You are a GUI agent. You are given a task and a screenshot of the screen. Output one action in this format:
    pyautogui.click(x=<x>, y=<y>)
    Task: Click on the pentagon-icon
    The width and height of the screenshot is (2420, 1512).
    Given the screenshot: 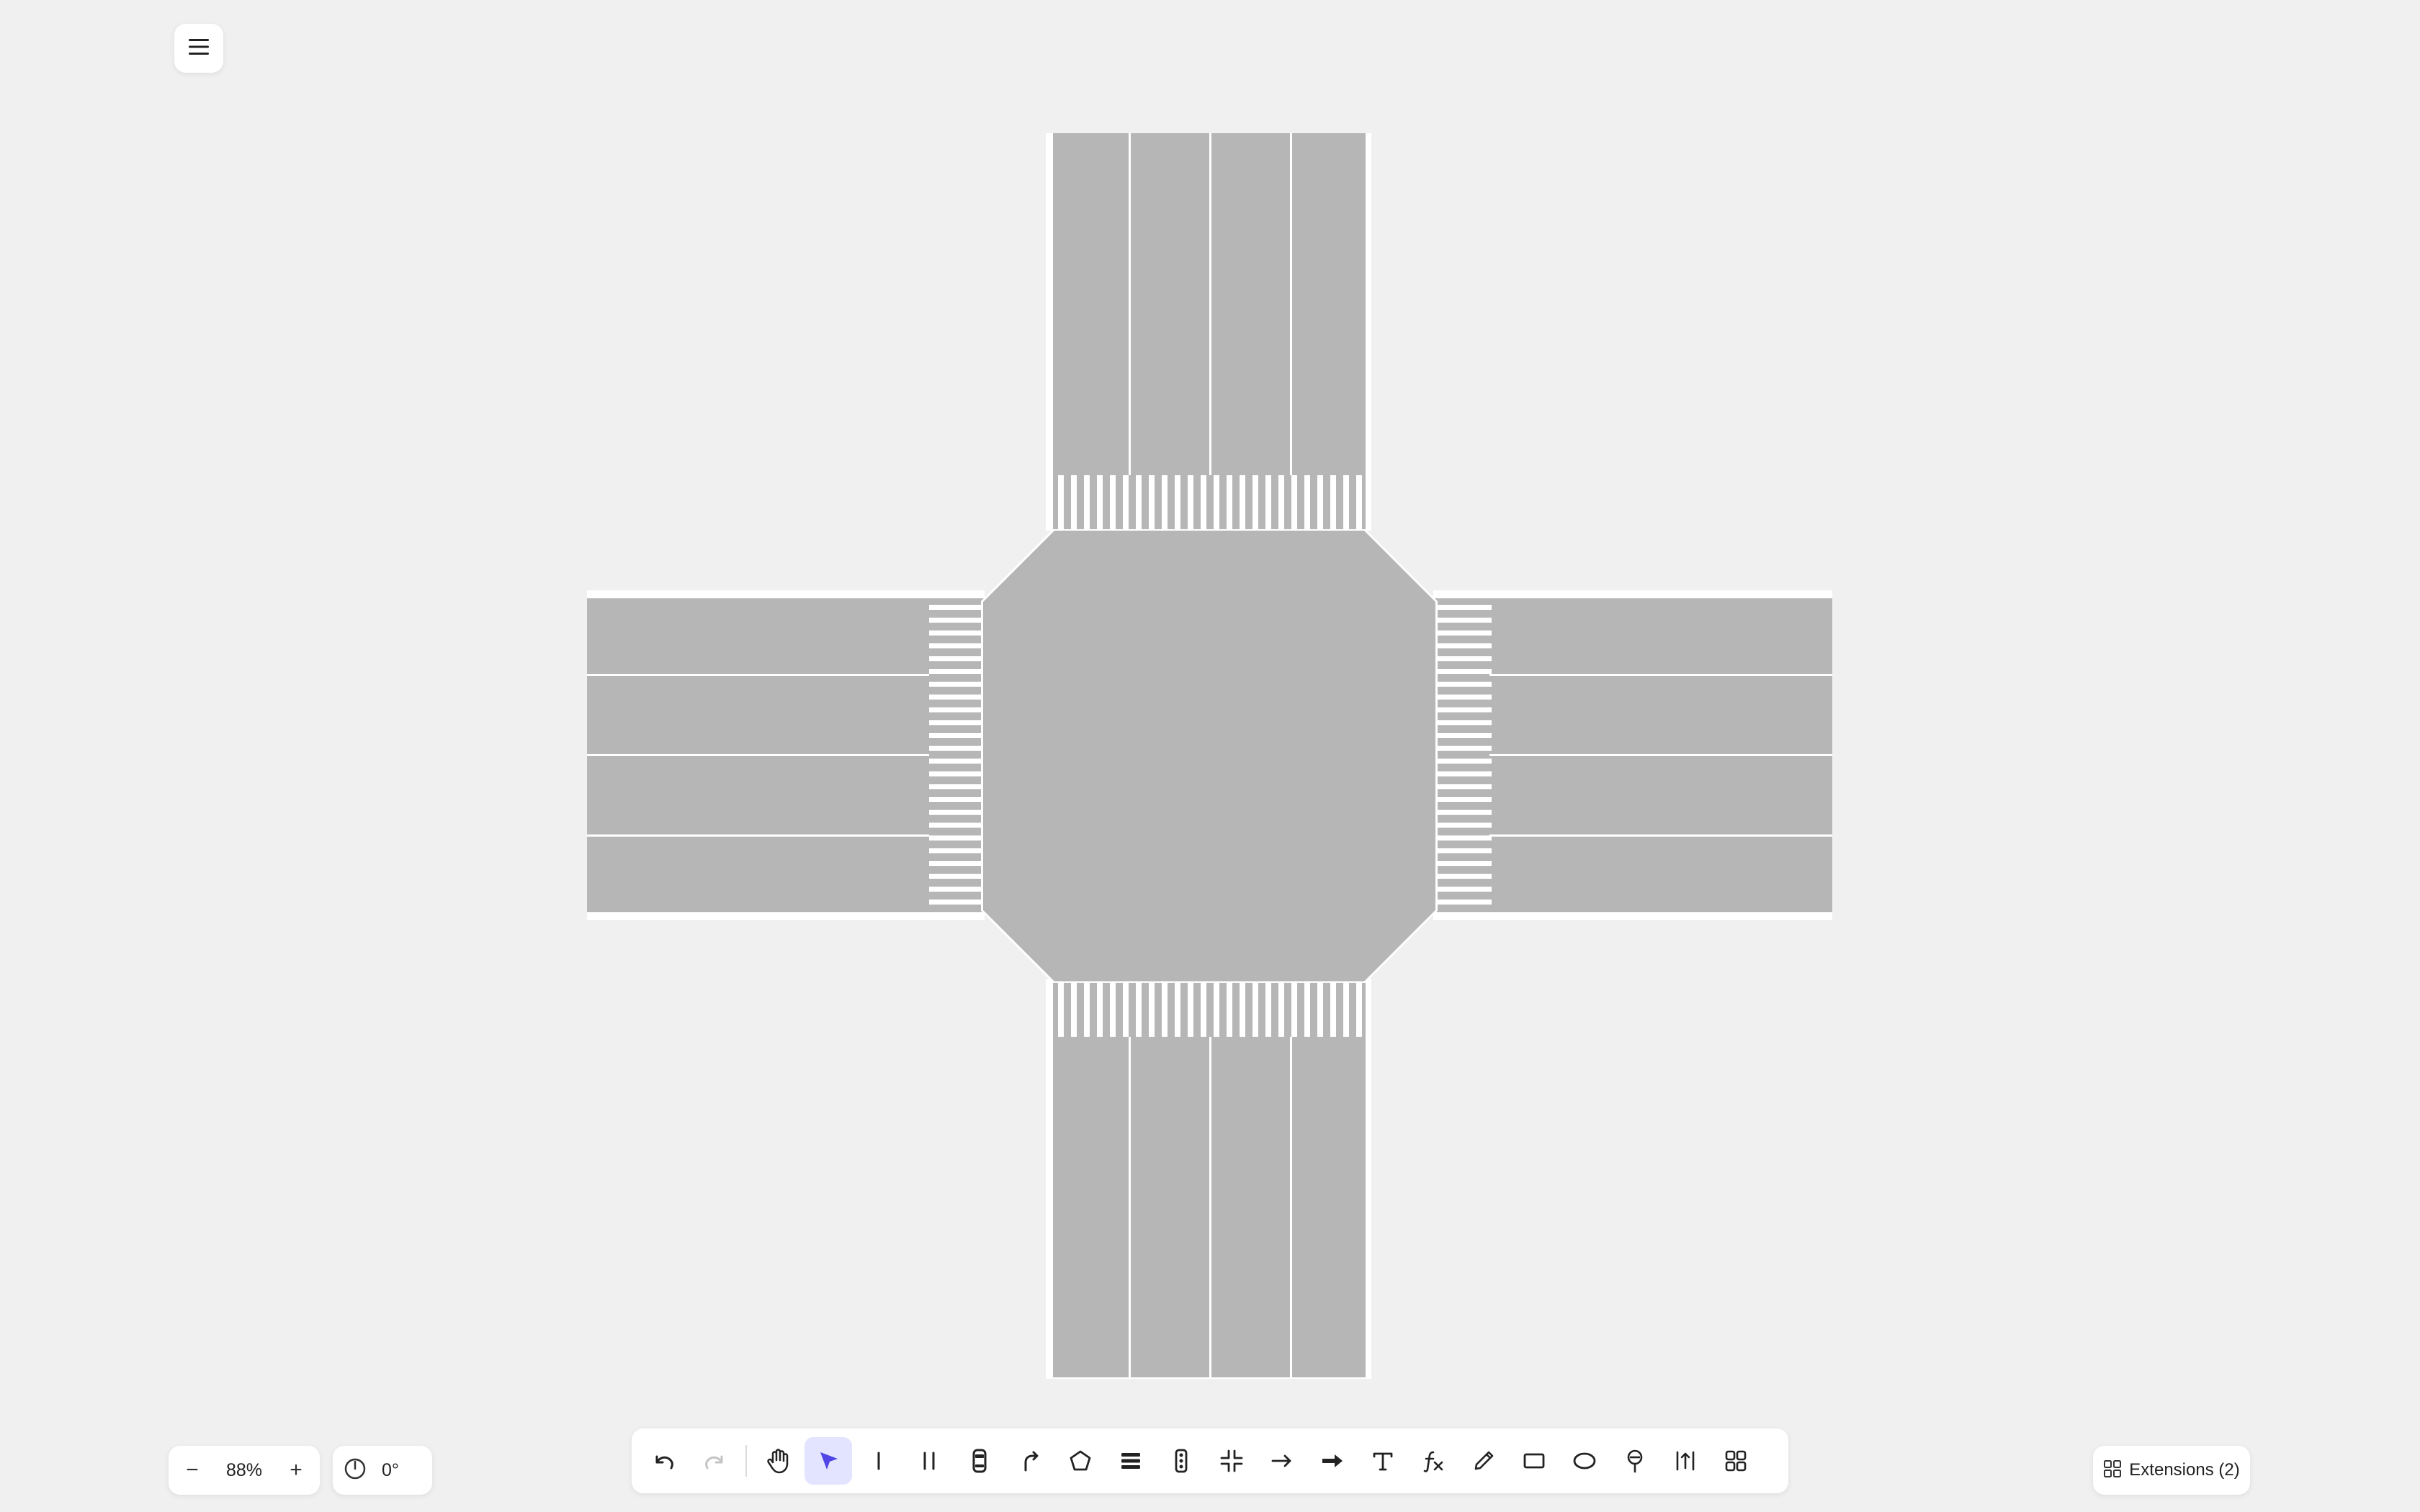 What is the action you would take?
    pyautogui.click(x=1080, y=1460)
    